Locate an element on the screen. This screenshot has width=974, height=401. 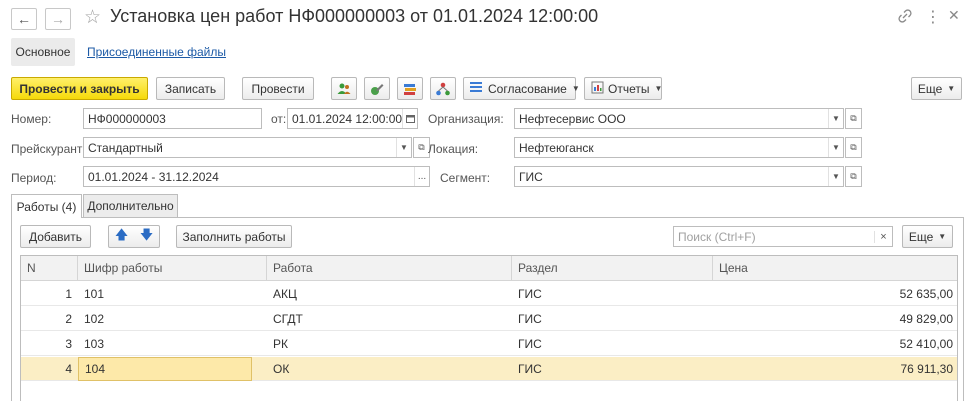
organization-value: Нефтесервис ООО is located at coordinates (572, 118).